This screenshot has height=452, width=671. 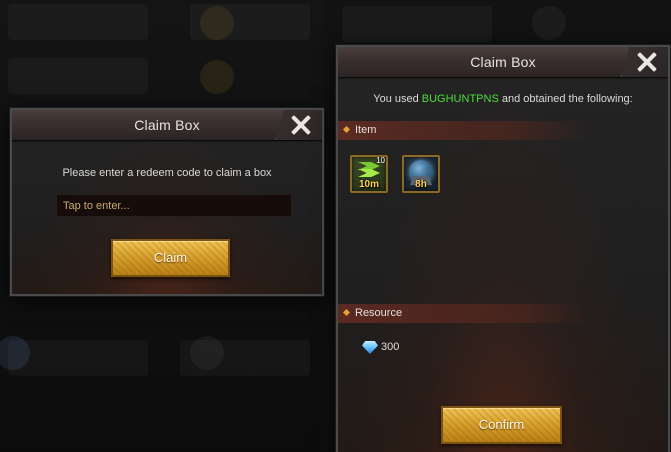 What do you see at coordinates (397, 99) in the screenshot?
I see `result-prefix: You used` at bounding box center [397, 99].